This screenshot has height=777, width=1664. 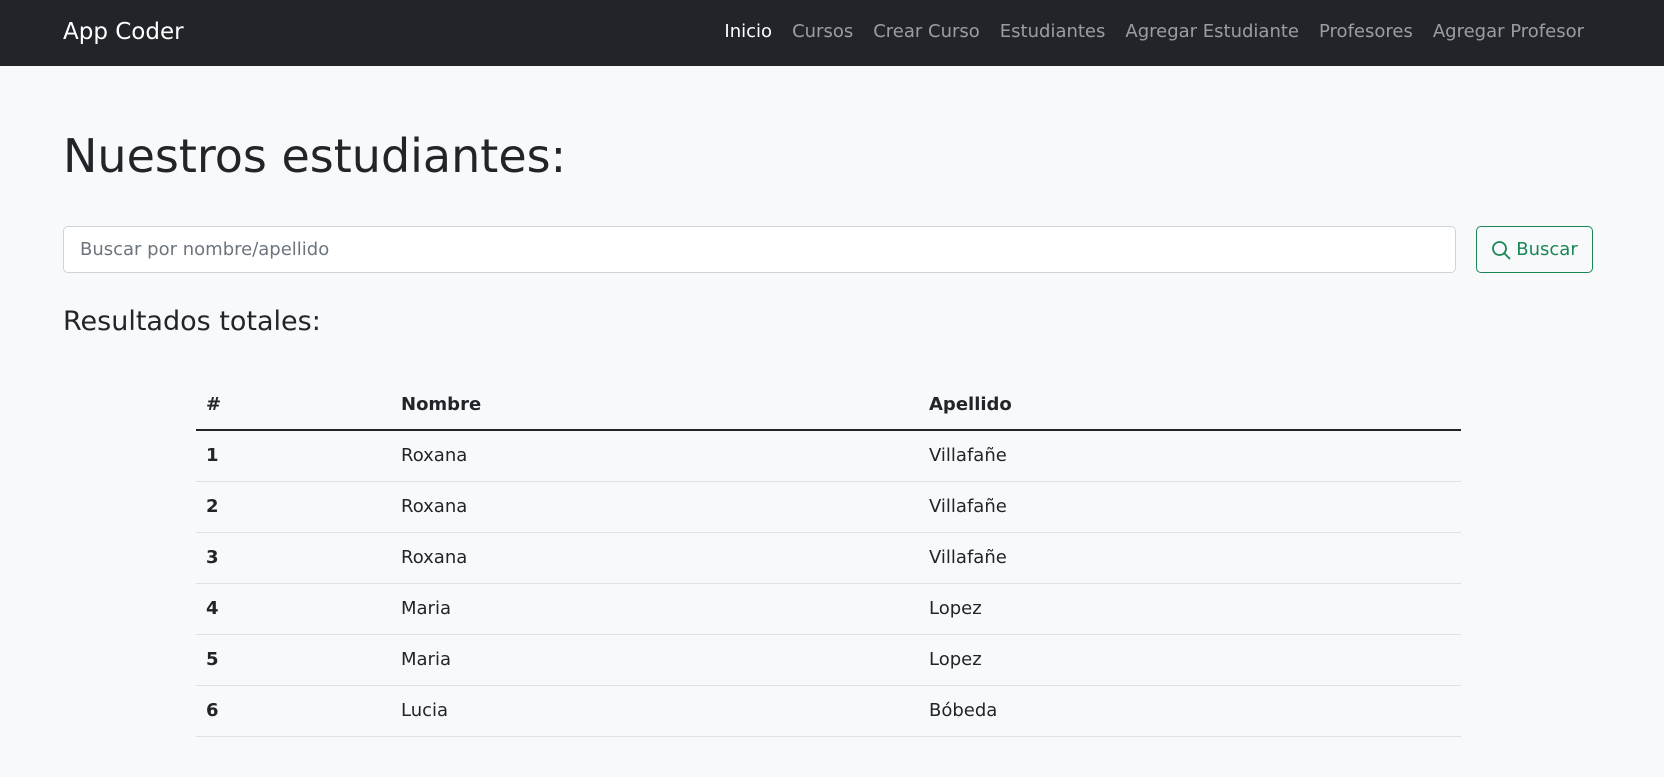 What do you see at coordinates (293, 558) in the screenshot?
I see `row-number: 3` at bounding box center [293, 558].